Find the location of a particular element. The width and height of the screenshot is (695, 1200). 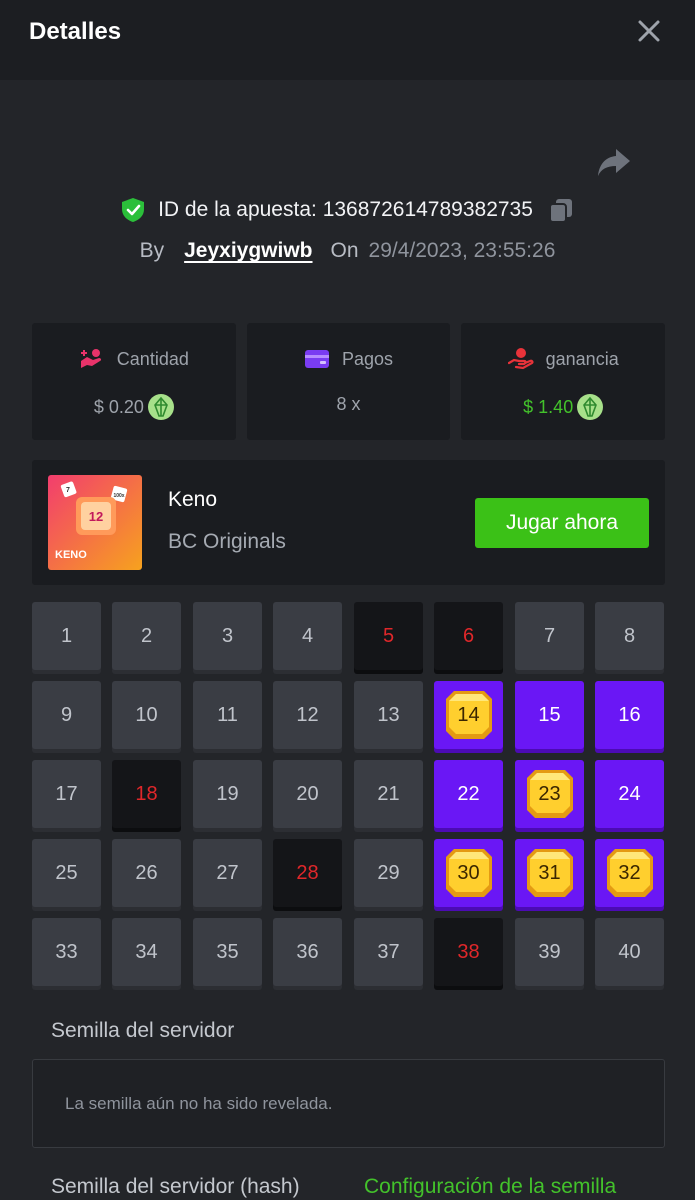

thumb-die-2: 100x is located at coordinates (118, 496).